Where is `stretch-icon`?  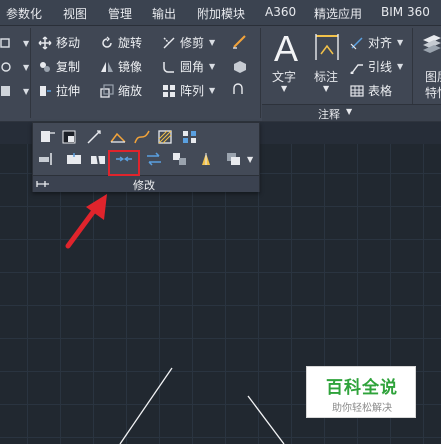
stretch-icon is located at coordinates (45, 90).